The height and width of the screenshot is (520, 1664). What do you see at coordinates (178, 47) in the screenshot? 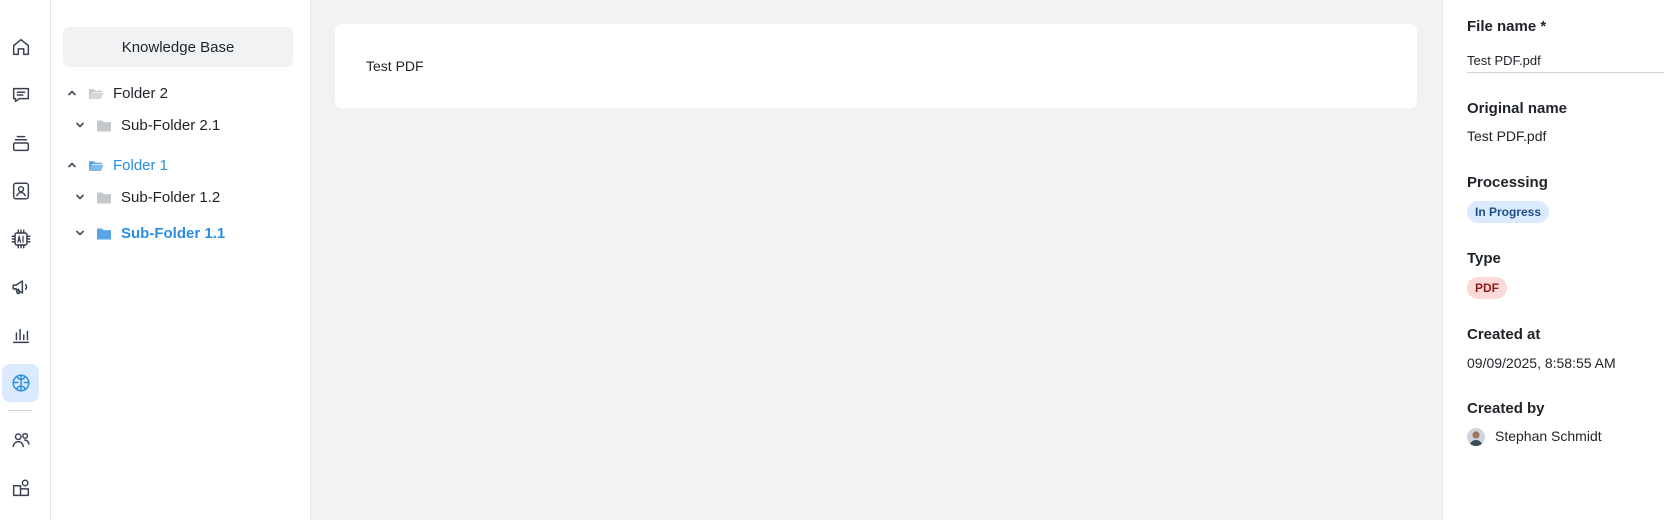
I see `knowledge-base-button: Knowledge Base` at bounding box center [178, 47].